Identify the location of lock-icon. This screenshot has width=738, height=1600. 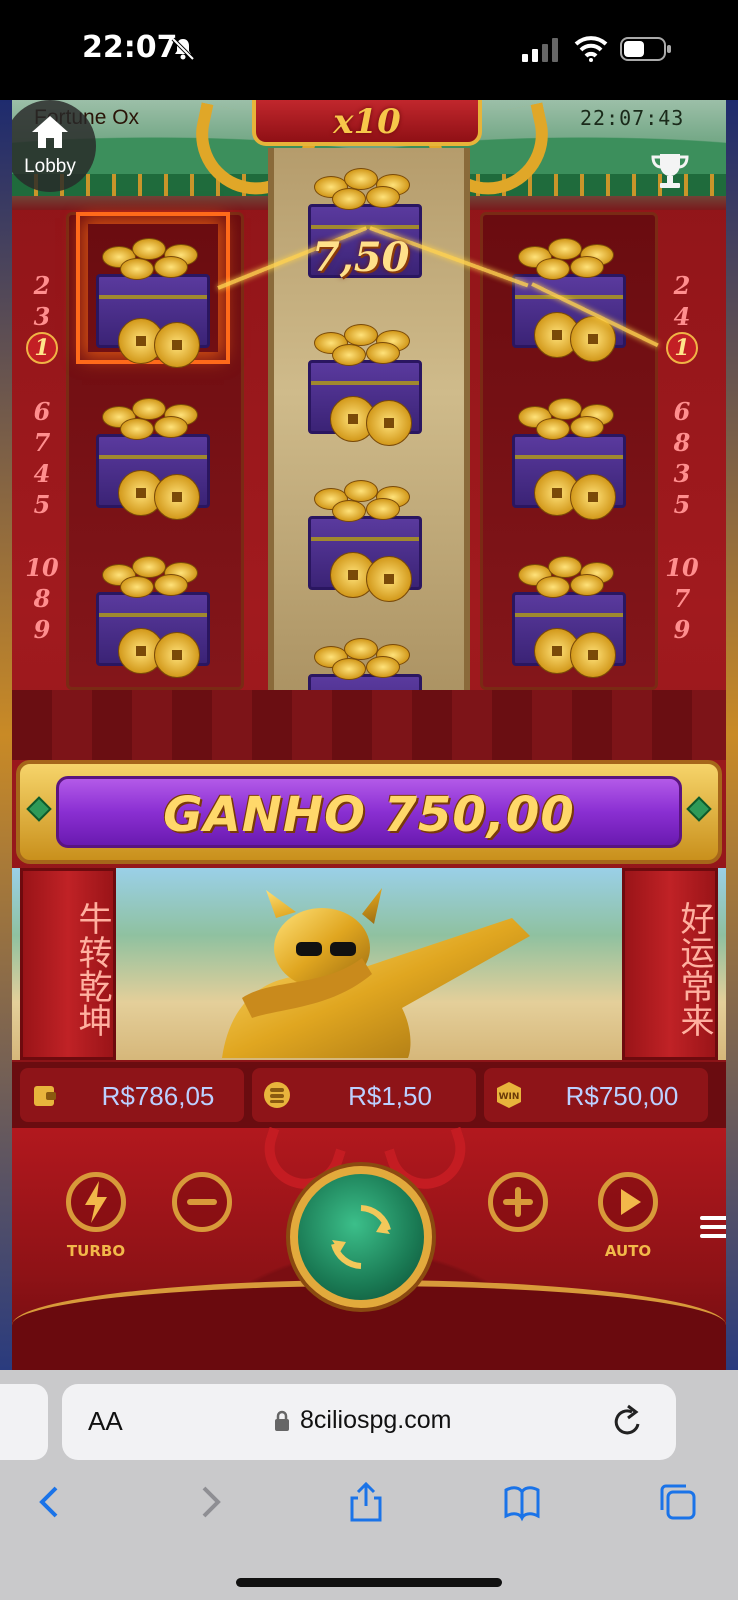
(282, 1420).